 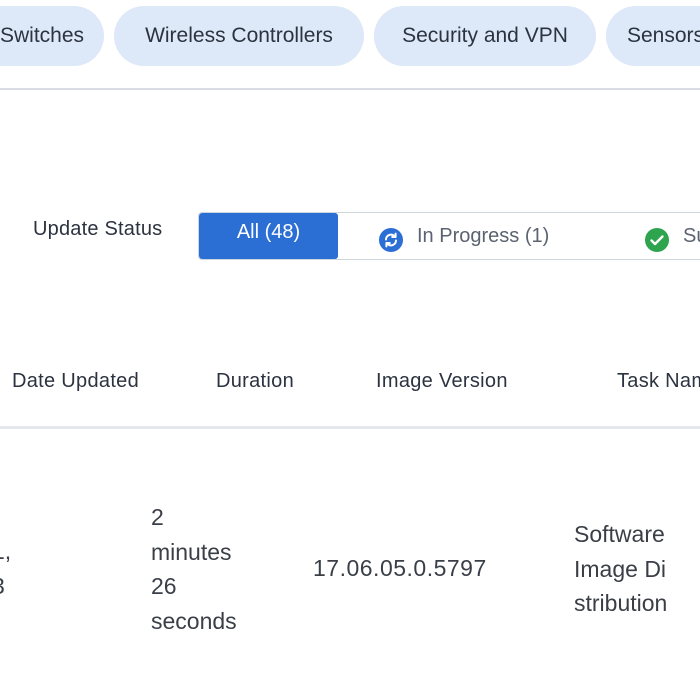 I want to click on column-task-name: Task Name, so click(x=658, y=381).